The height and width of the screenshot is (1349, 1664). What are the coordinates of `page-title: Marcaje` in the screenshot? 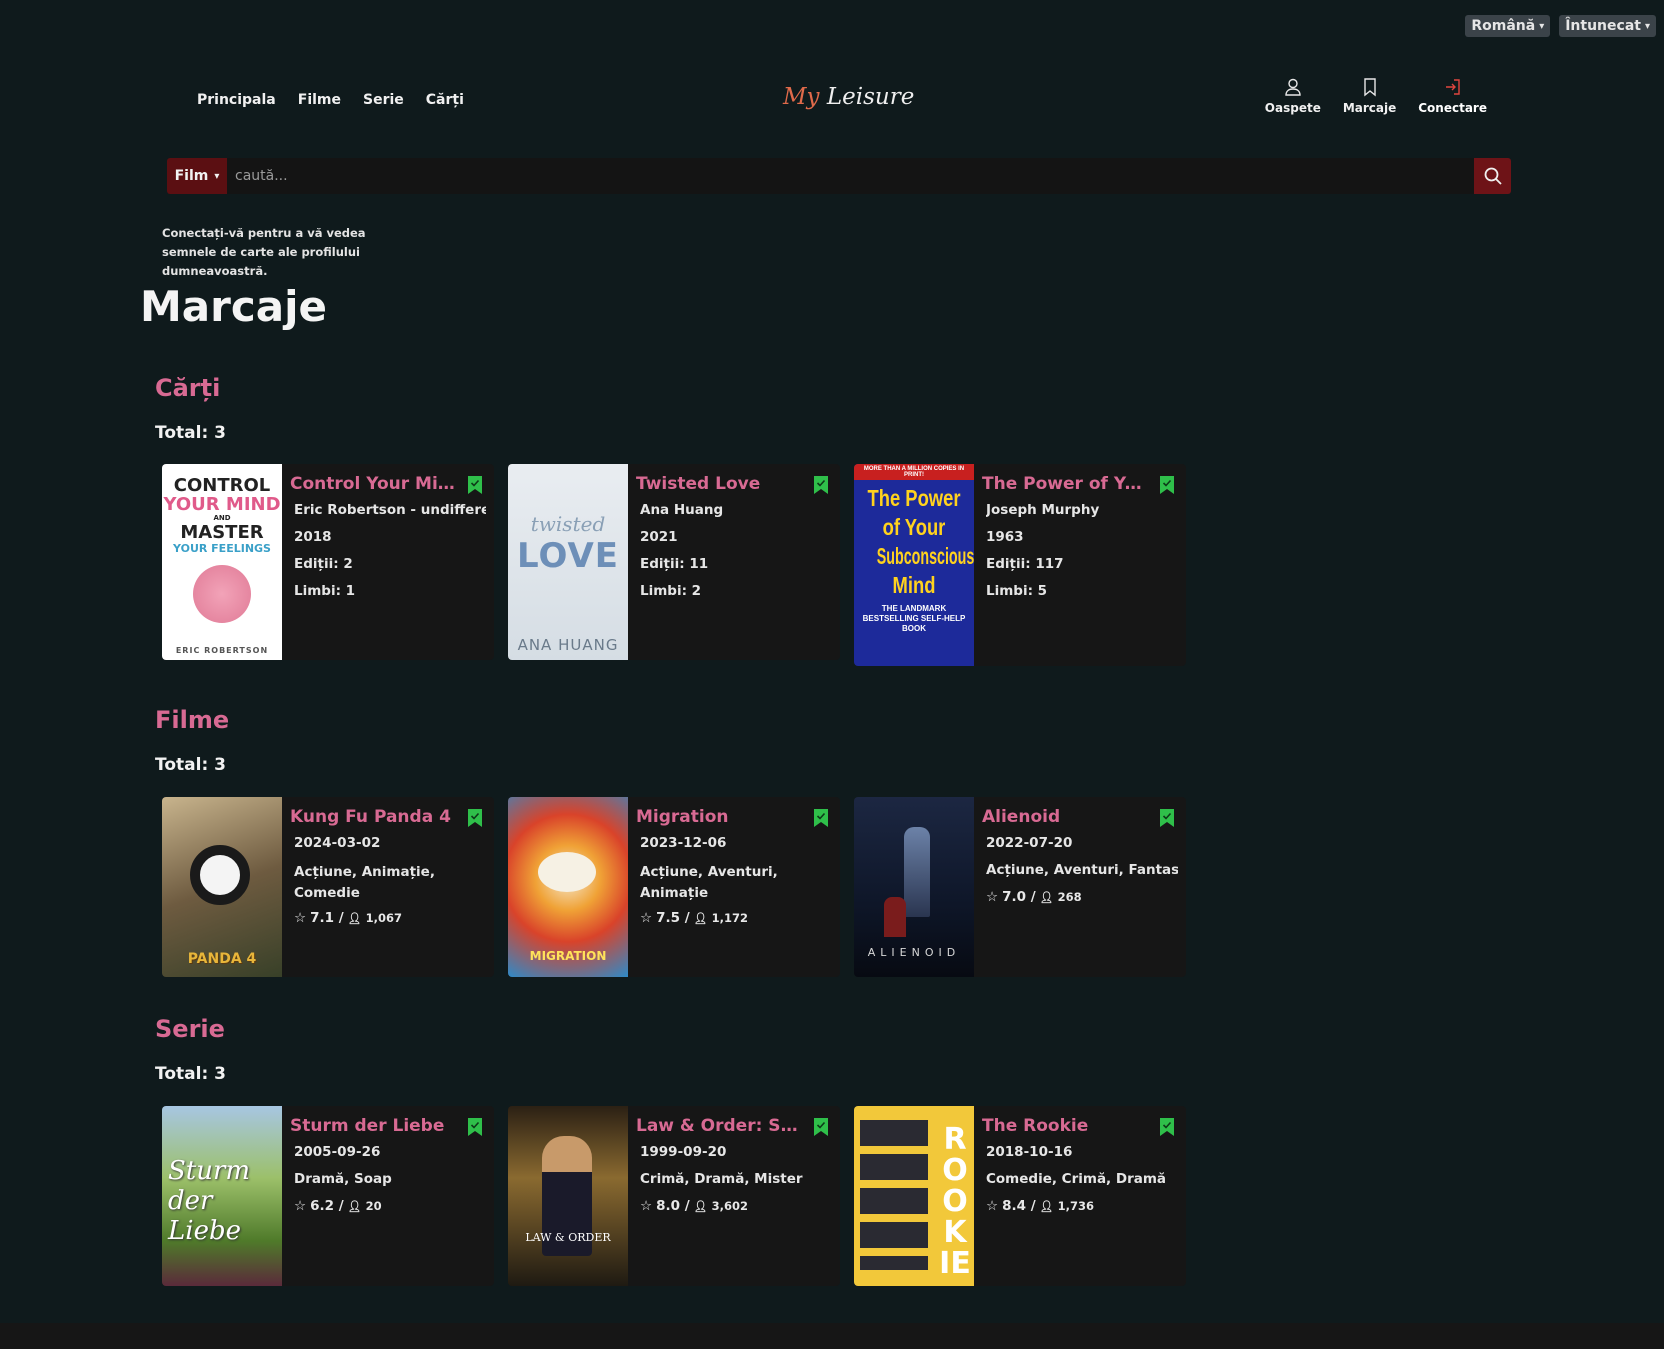 It's located at (233, 306).